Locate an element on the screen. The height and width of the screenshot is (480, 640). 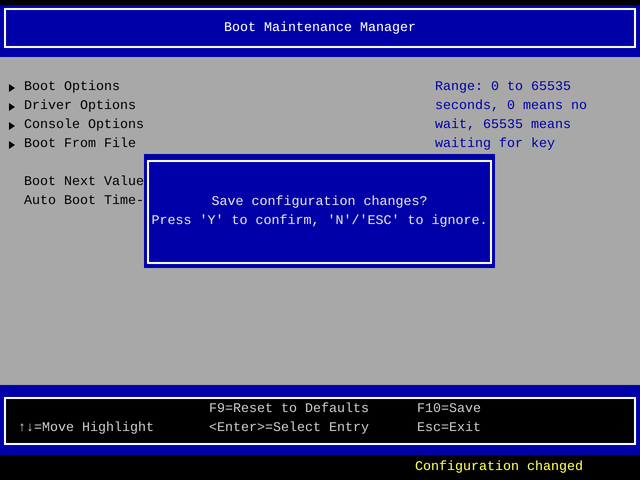
dialog-text: Press 'Y' to confirm, 'N'/'ESC' to ignore. is located at coordinates (320, 222).